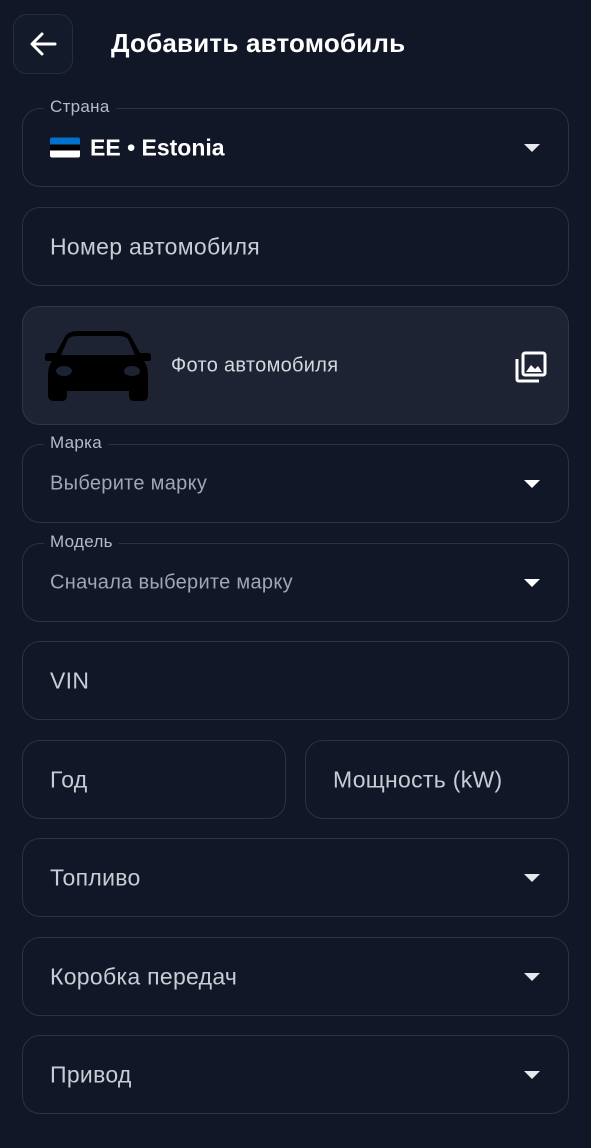  Describe the element at coordinates (255, 365) in the screenshot. I see `photo-label: Фото автомобиля` at that location.